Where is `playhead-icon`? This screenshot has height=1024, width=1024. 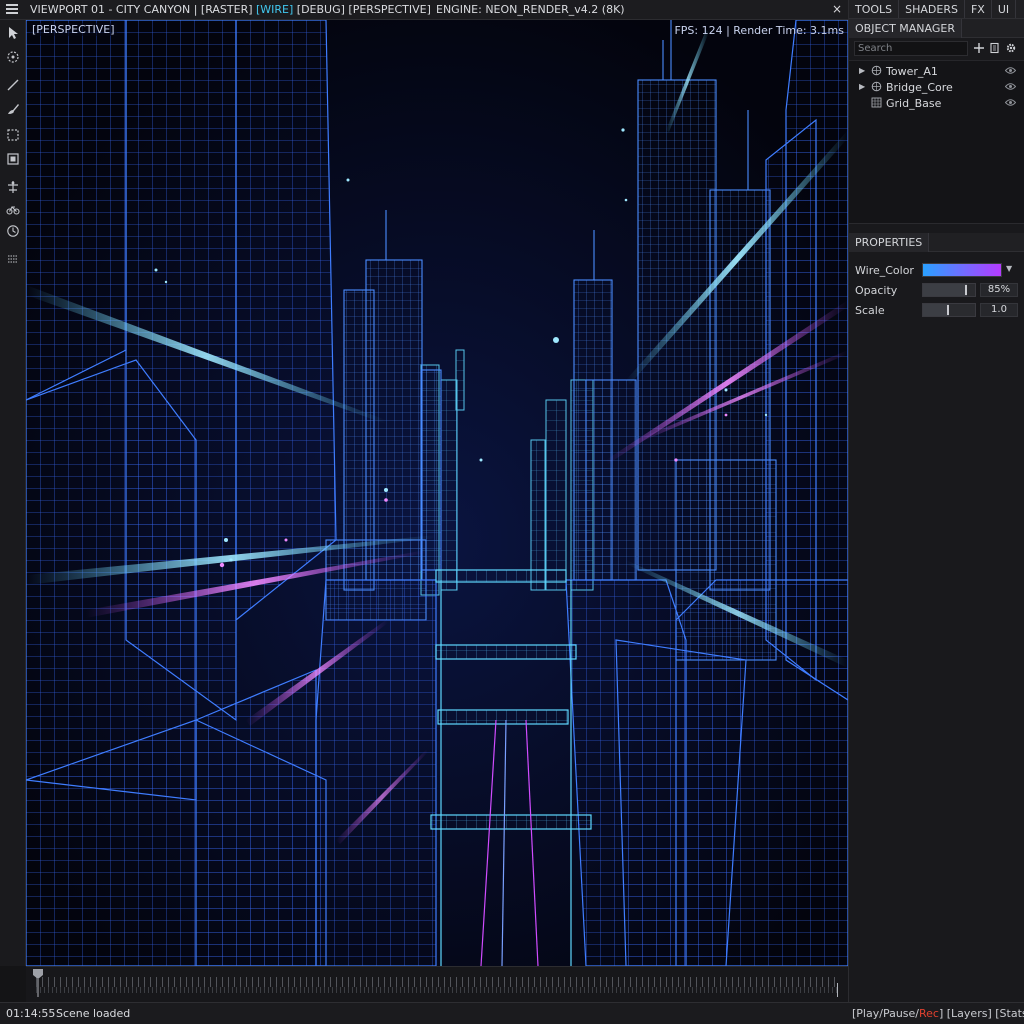 playhead-icon is located at coordinates (38, 983).